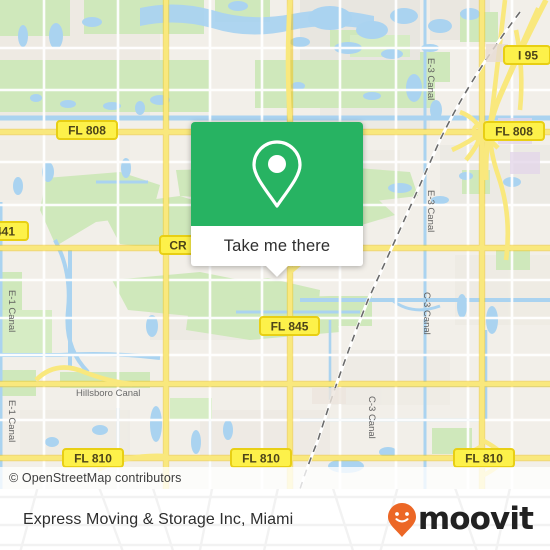 The height and width of the screenshot is (550, 550). I want to click on svg-text: I 95, so click(528, 56).